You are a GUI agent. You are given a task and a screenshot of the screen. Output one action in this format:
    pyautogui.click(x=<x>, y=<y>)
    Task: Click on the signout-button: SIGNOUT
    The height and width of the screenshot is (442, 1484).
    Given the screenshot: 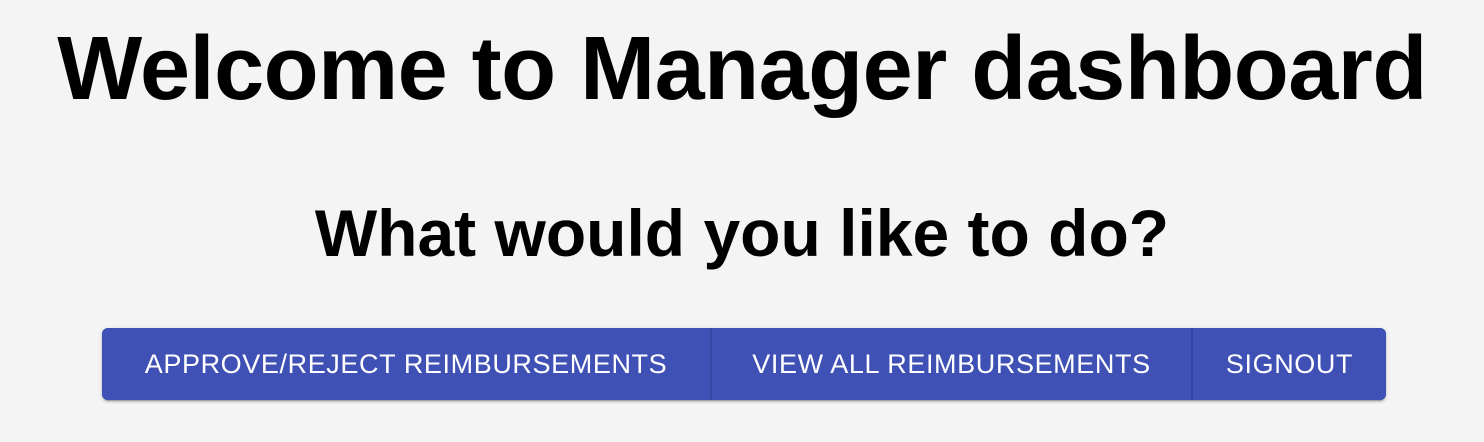 What is the action you would take?
    pyautogui.click(x=1288, y=364)
    